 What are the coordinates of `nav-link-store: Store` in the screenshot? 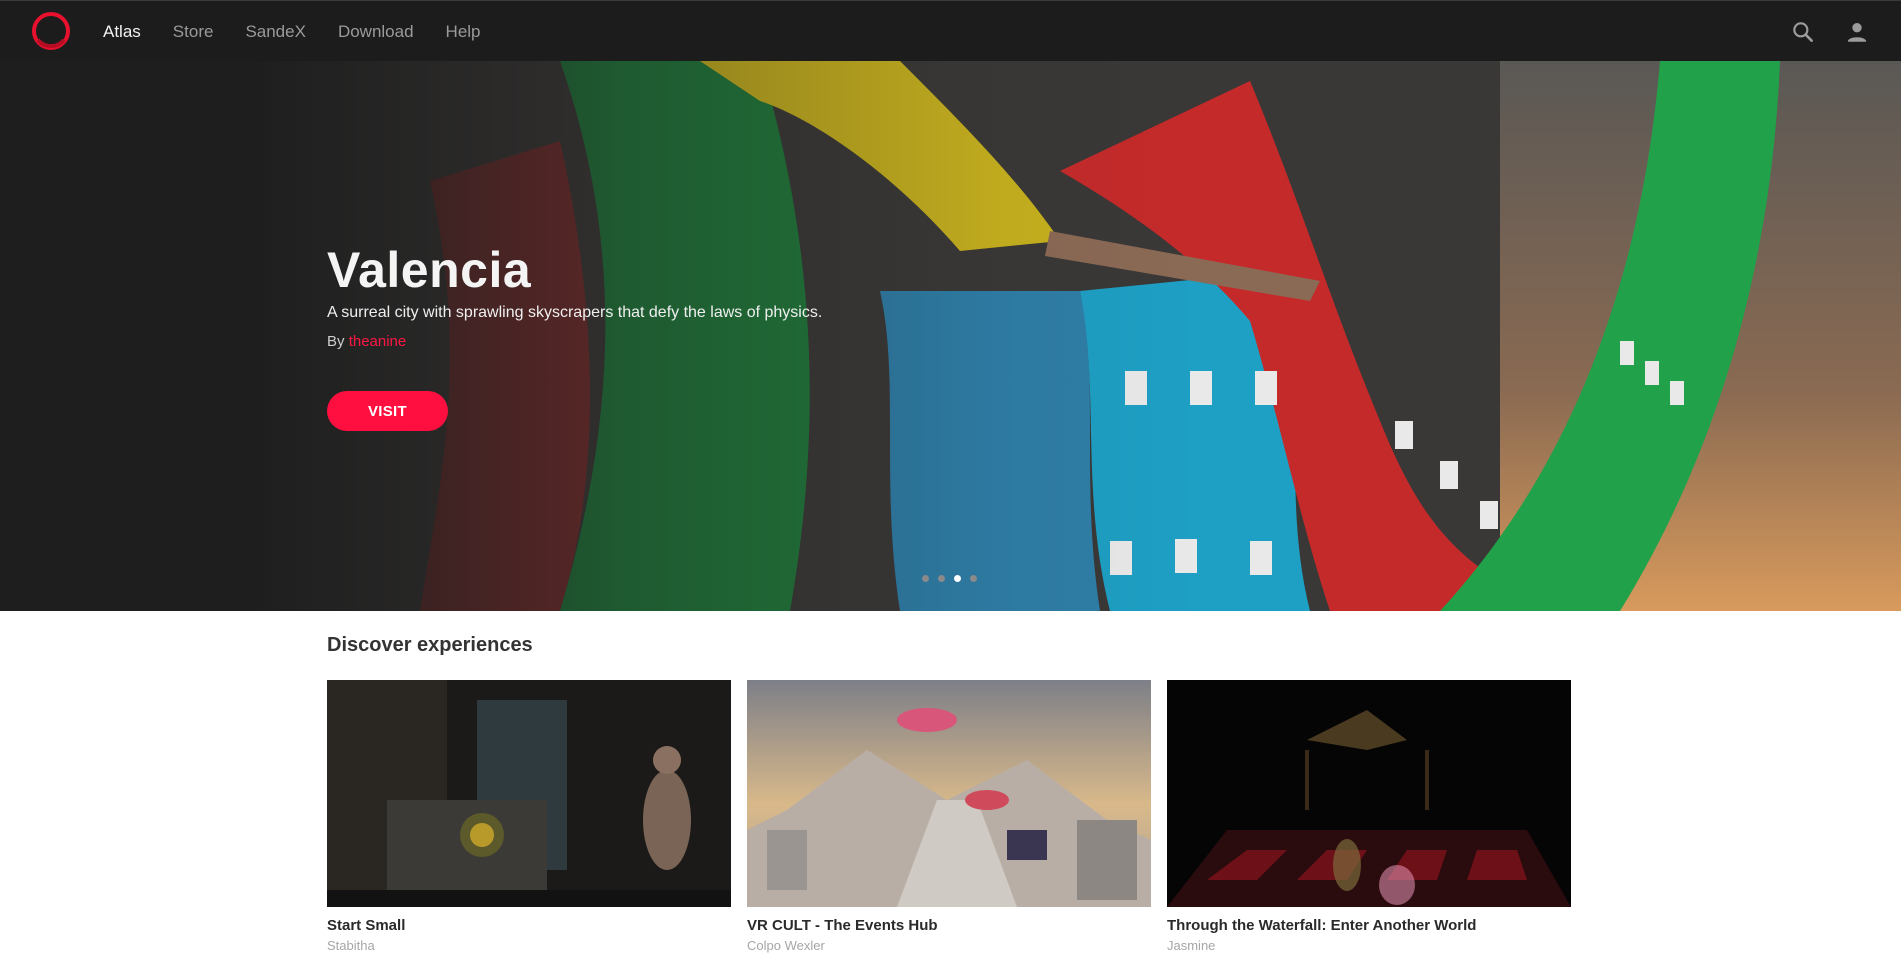 It's located at (193, 32).